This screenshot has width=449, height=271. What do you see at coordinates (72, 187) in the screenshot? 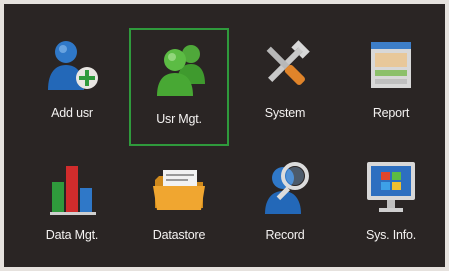
I see `bar-chart-icon` at bounding box center [72, 187].